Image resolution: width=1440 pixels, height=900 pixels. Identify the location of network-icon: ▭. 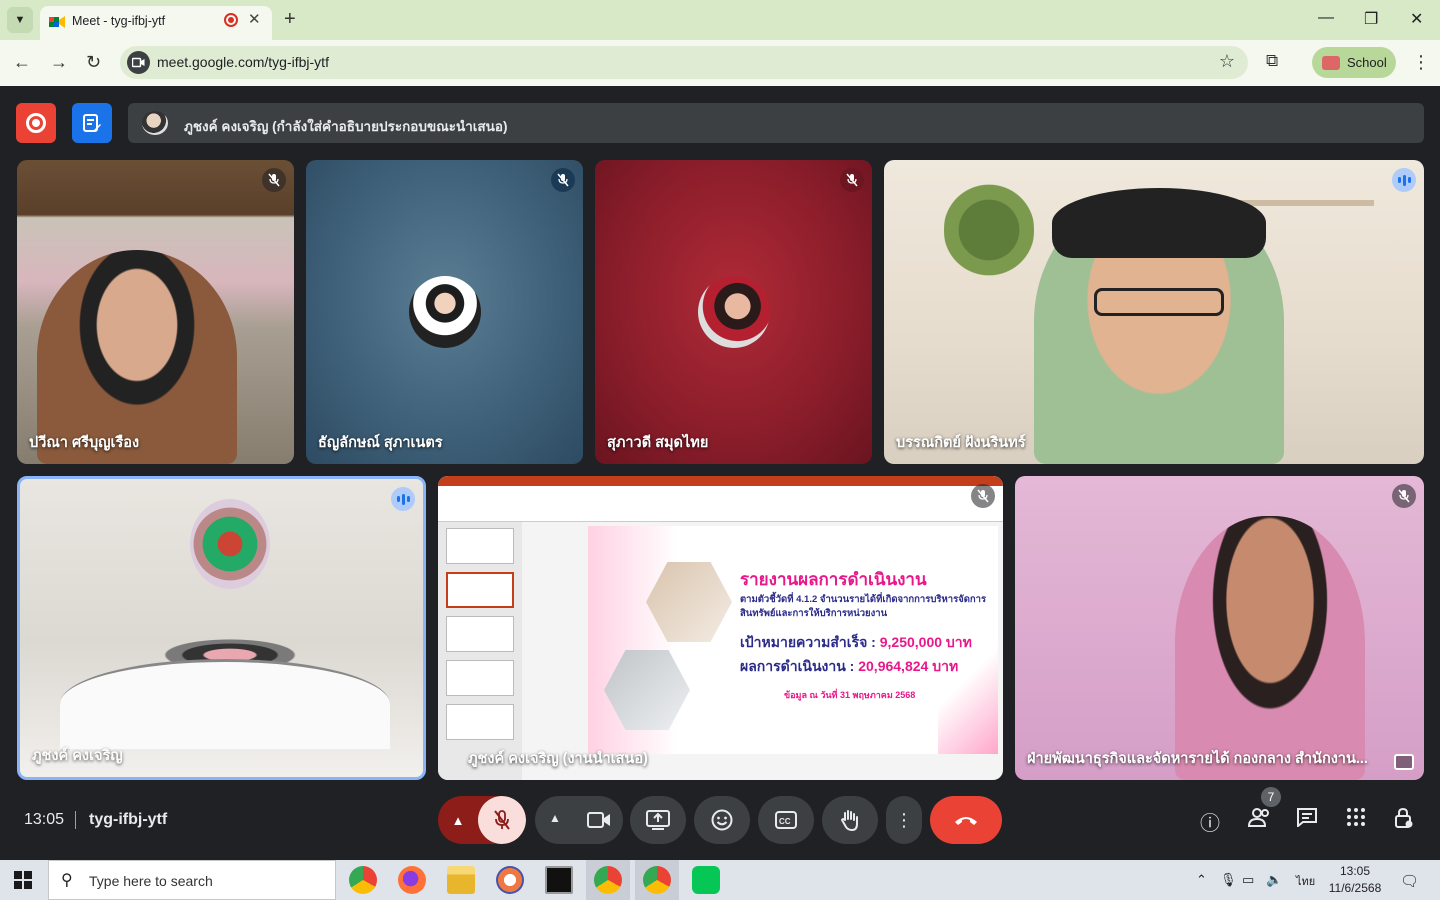
(1248, 880).